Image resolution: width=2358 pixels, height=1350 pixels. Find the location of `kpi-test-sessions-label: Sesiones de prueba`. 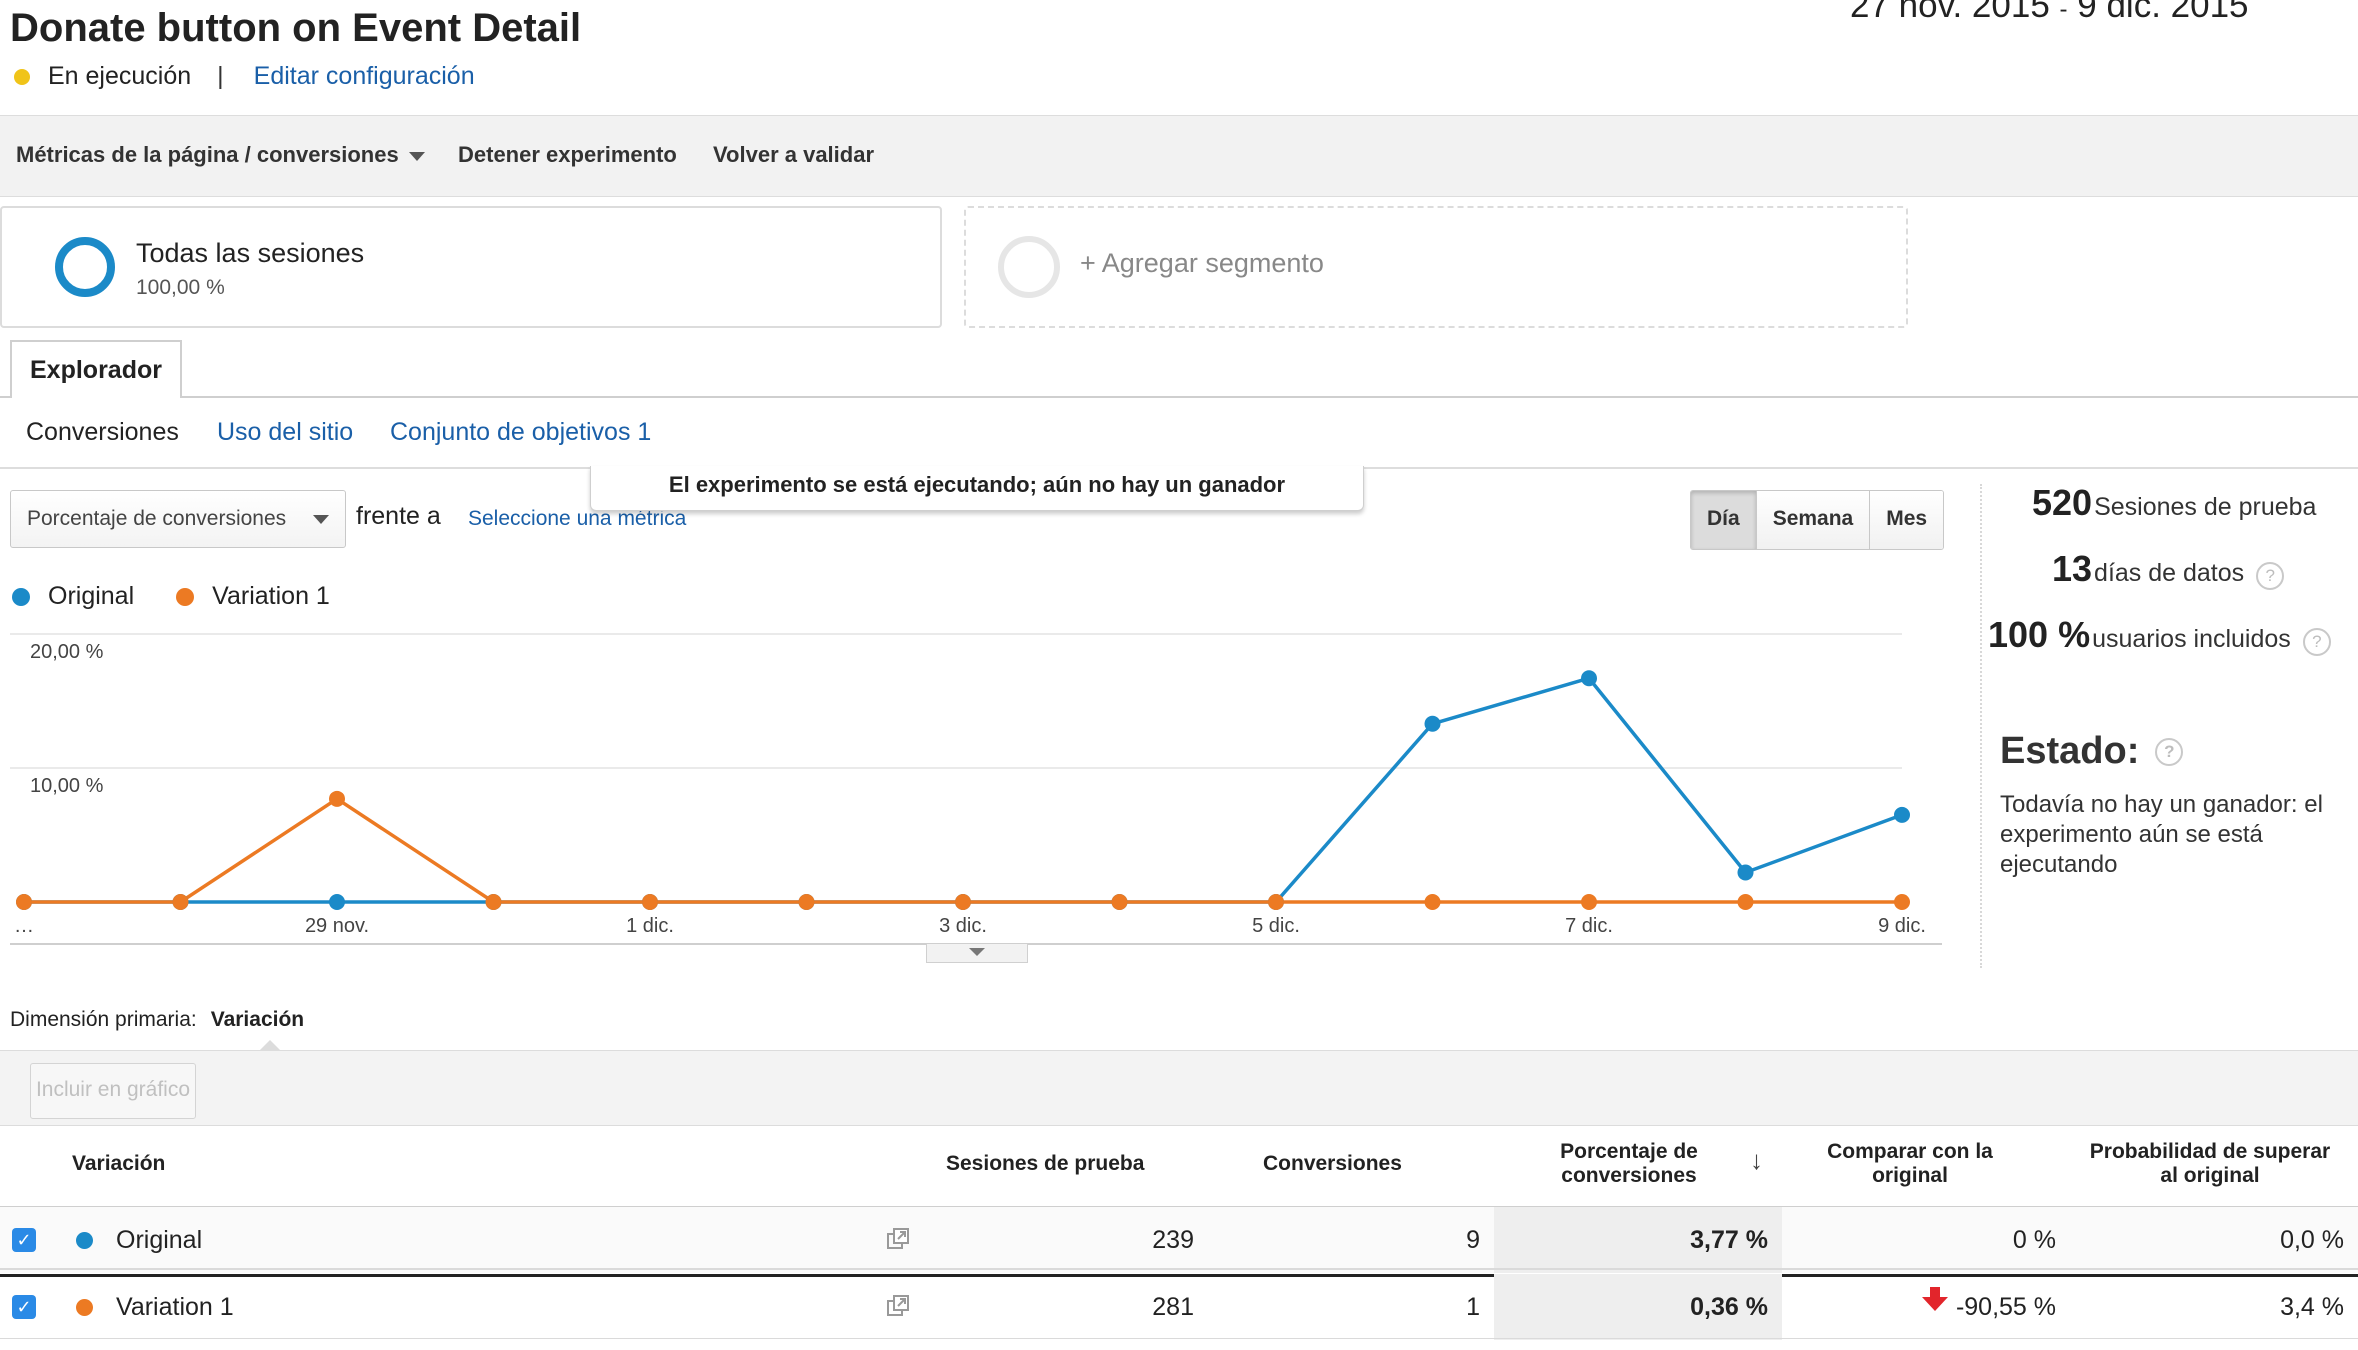

kpi-test-sessions-label: Sesiones de prueba is located at coordinates (2205, 507).